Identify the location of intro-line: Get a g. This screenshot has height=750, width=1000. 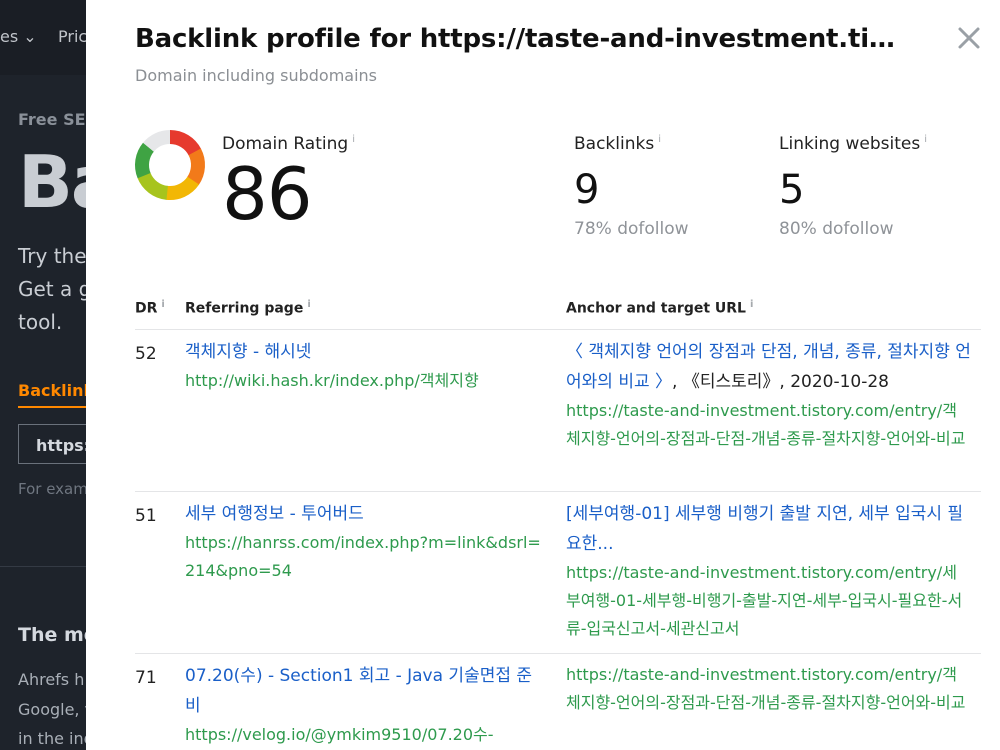
(55, 289).